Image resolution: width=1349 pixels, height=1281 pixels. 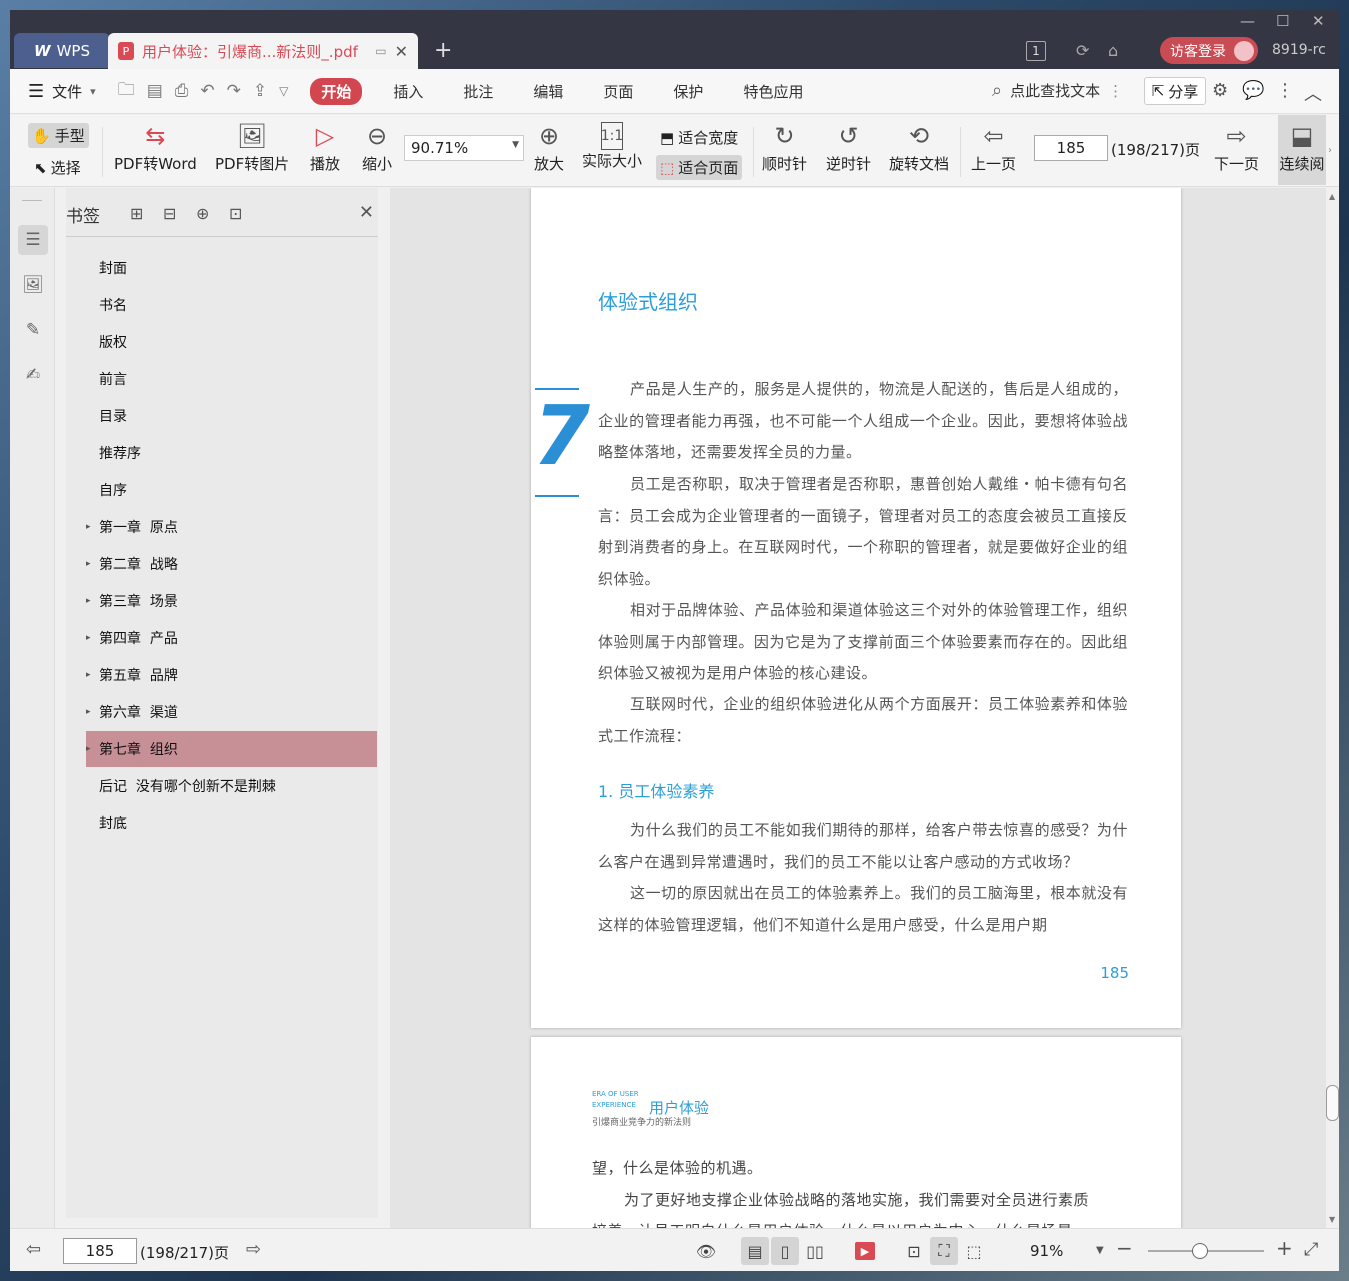 I want to click on bookmark-item: 封底, so click(x=231, y=823).